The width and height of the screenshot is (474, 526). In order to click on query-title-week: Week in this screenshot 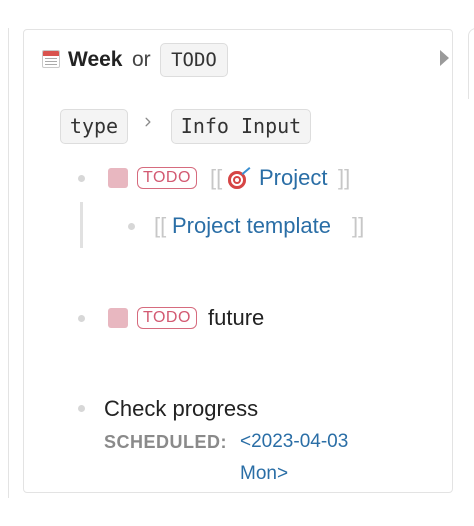, I will do `click(95, 59)`.